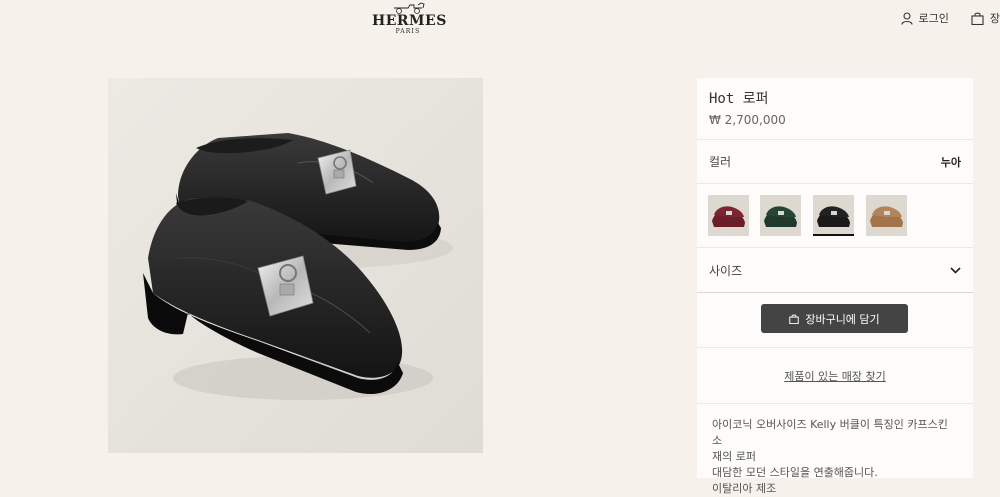 Image resolution: width=1000 pixels, height=497 pixels. What do you see at coordinates (835, 120) in the screenshot?
I see `product-price: ₩ 2,700,000` at bounding box center [835, 120].